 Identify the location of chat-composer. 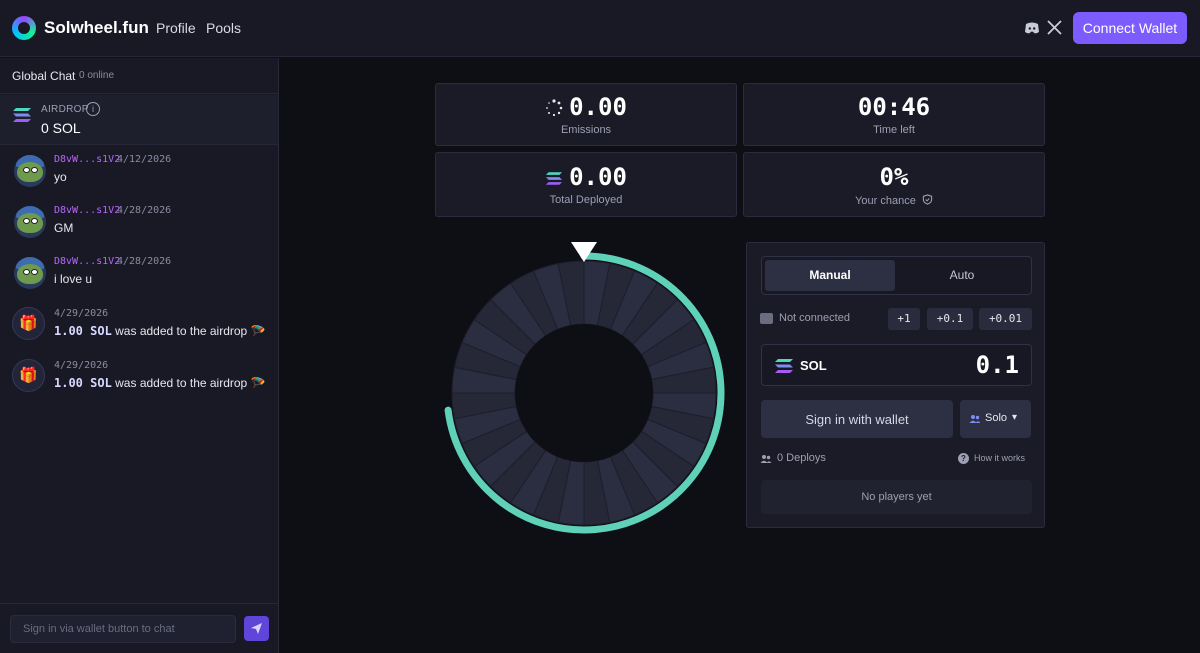
(139, 628).